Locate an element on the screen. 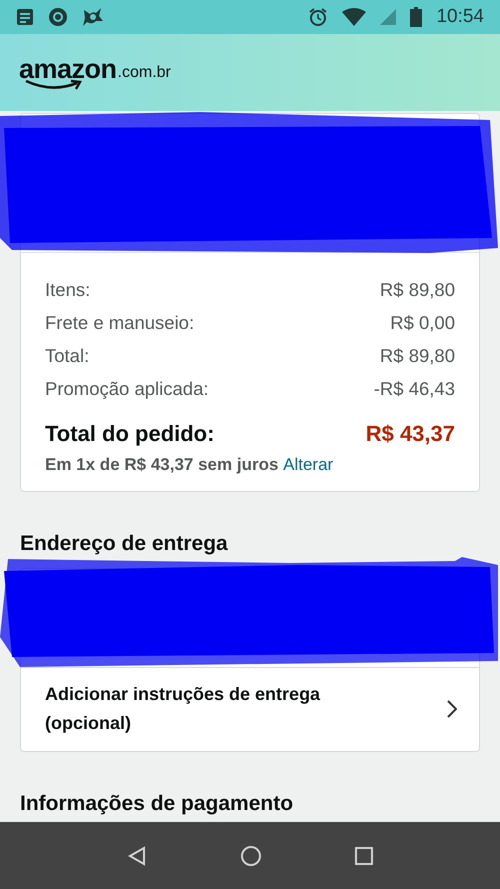 The width and height of the screenshot is (500, 889). summary-label: Itens: is located at coordinates (67, 289).